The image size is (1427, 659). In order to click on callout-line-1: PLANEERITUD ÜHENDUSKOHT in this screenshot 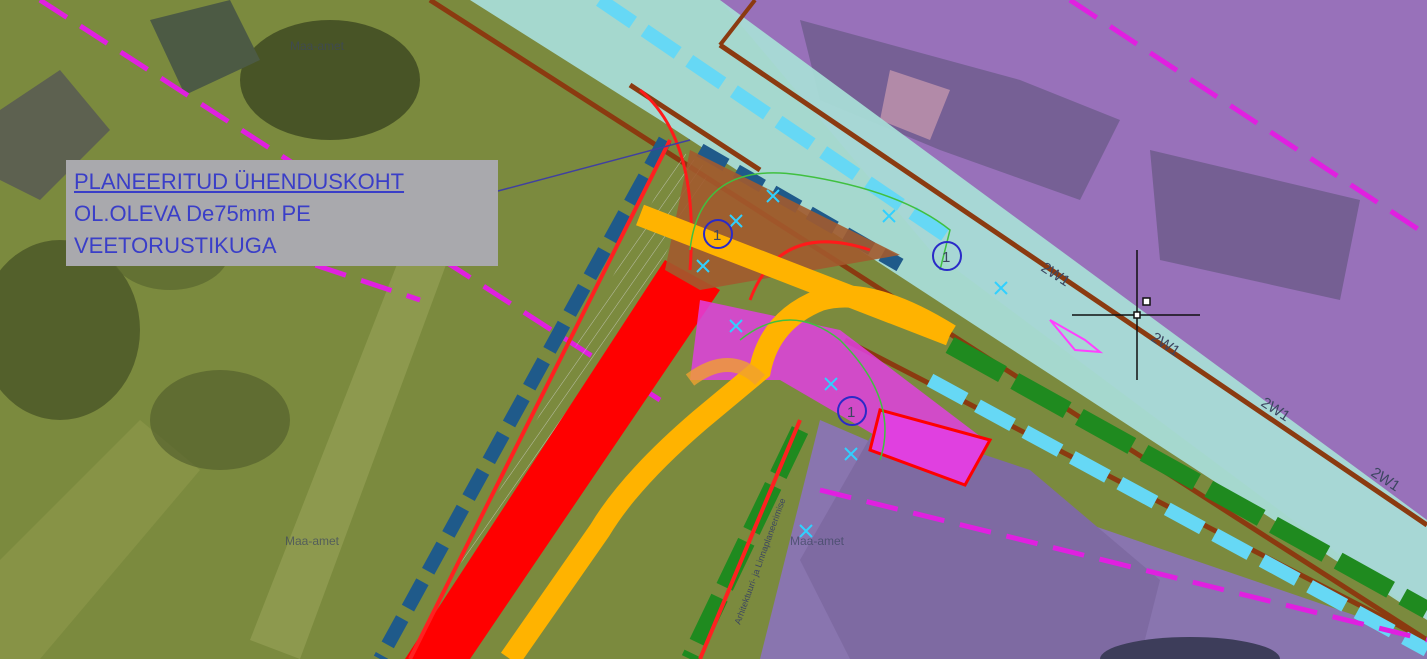, I will do `click(239, 181)`.